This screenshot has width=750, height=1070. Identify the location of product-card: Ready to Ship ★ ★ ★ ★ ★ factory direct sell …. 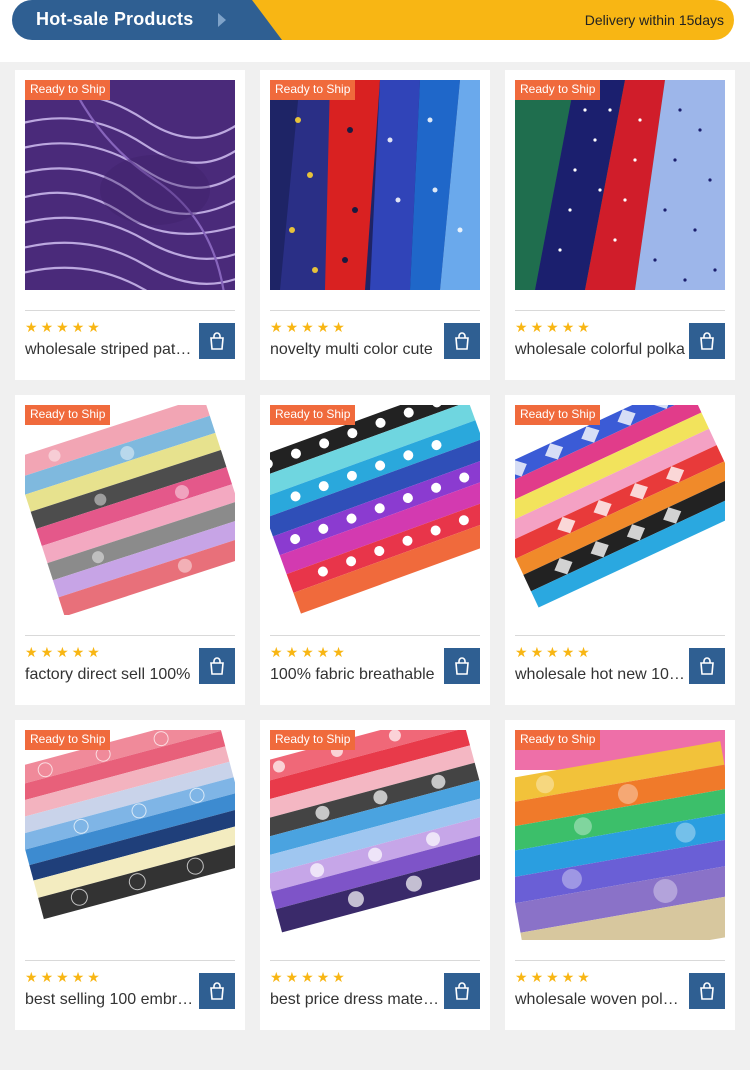
(130, 550).